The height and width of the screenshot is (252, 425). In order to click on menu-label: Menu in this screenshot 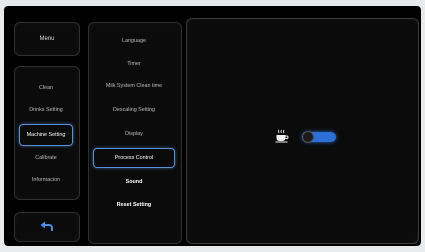, I will do `click(47, 39)`.